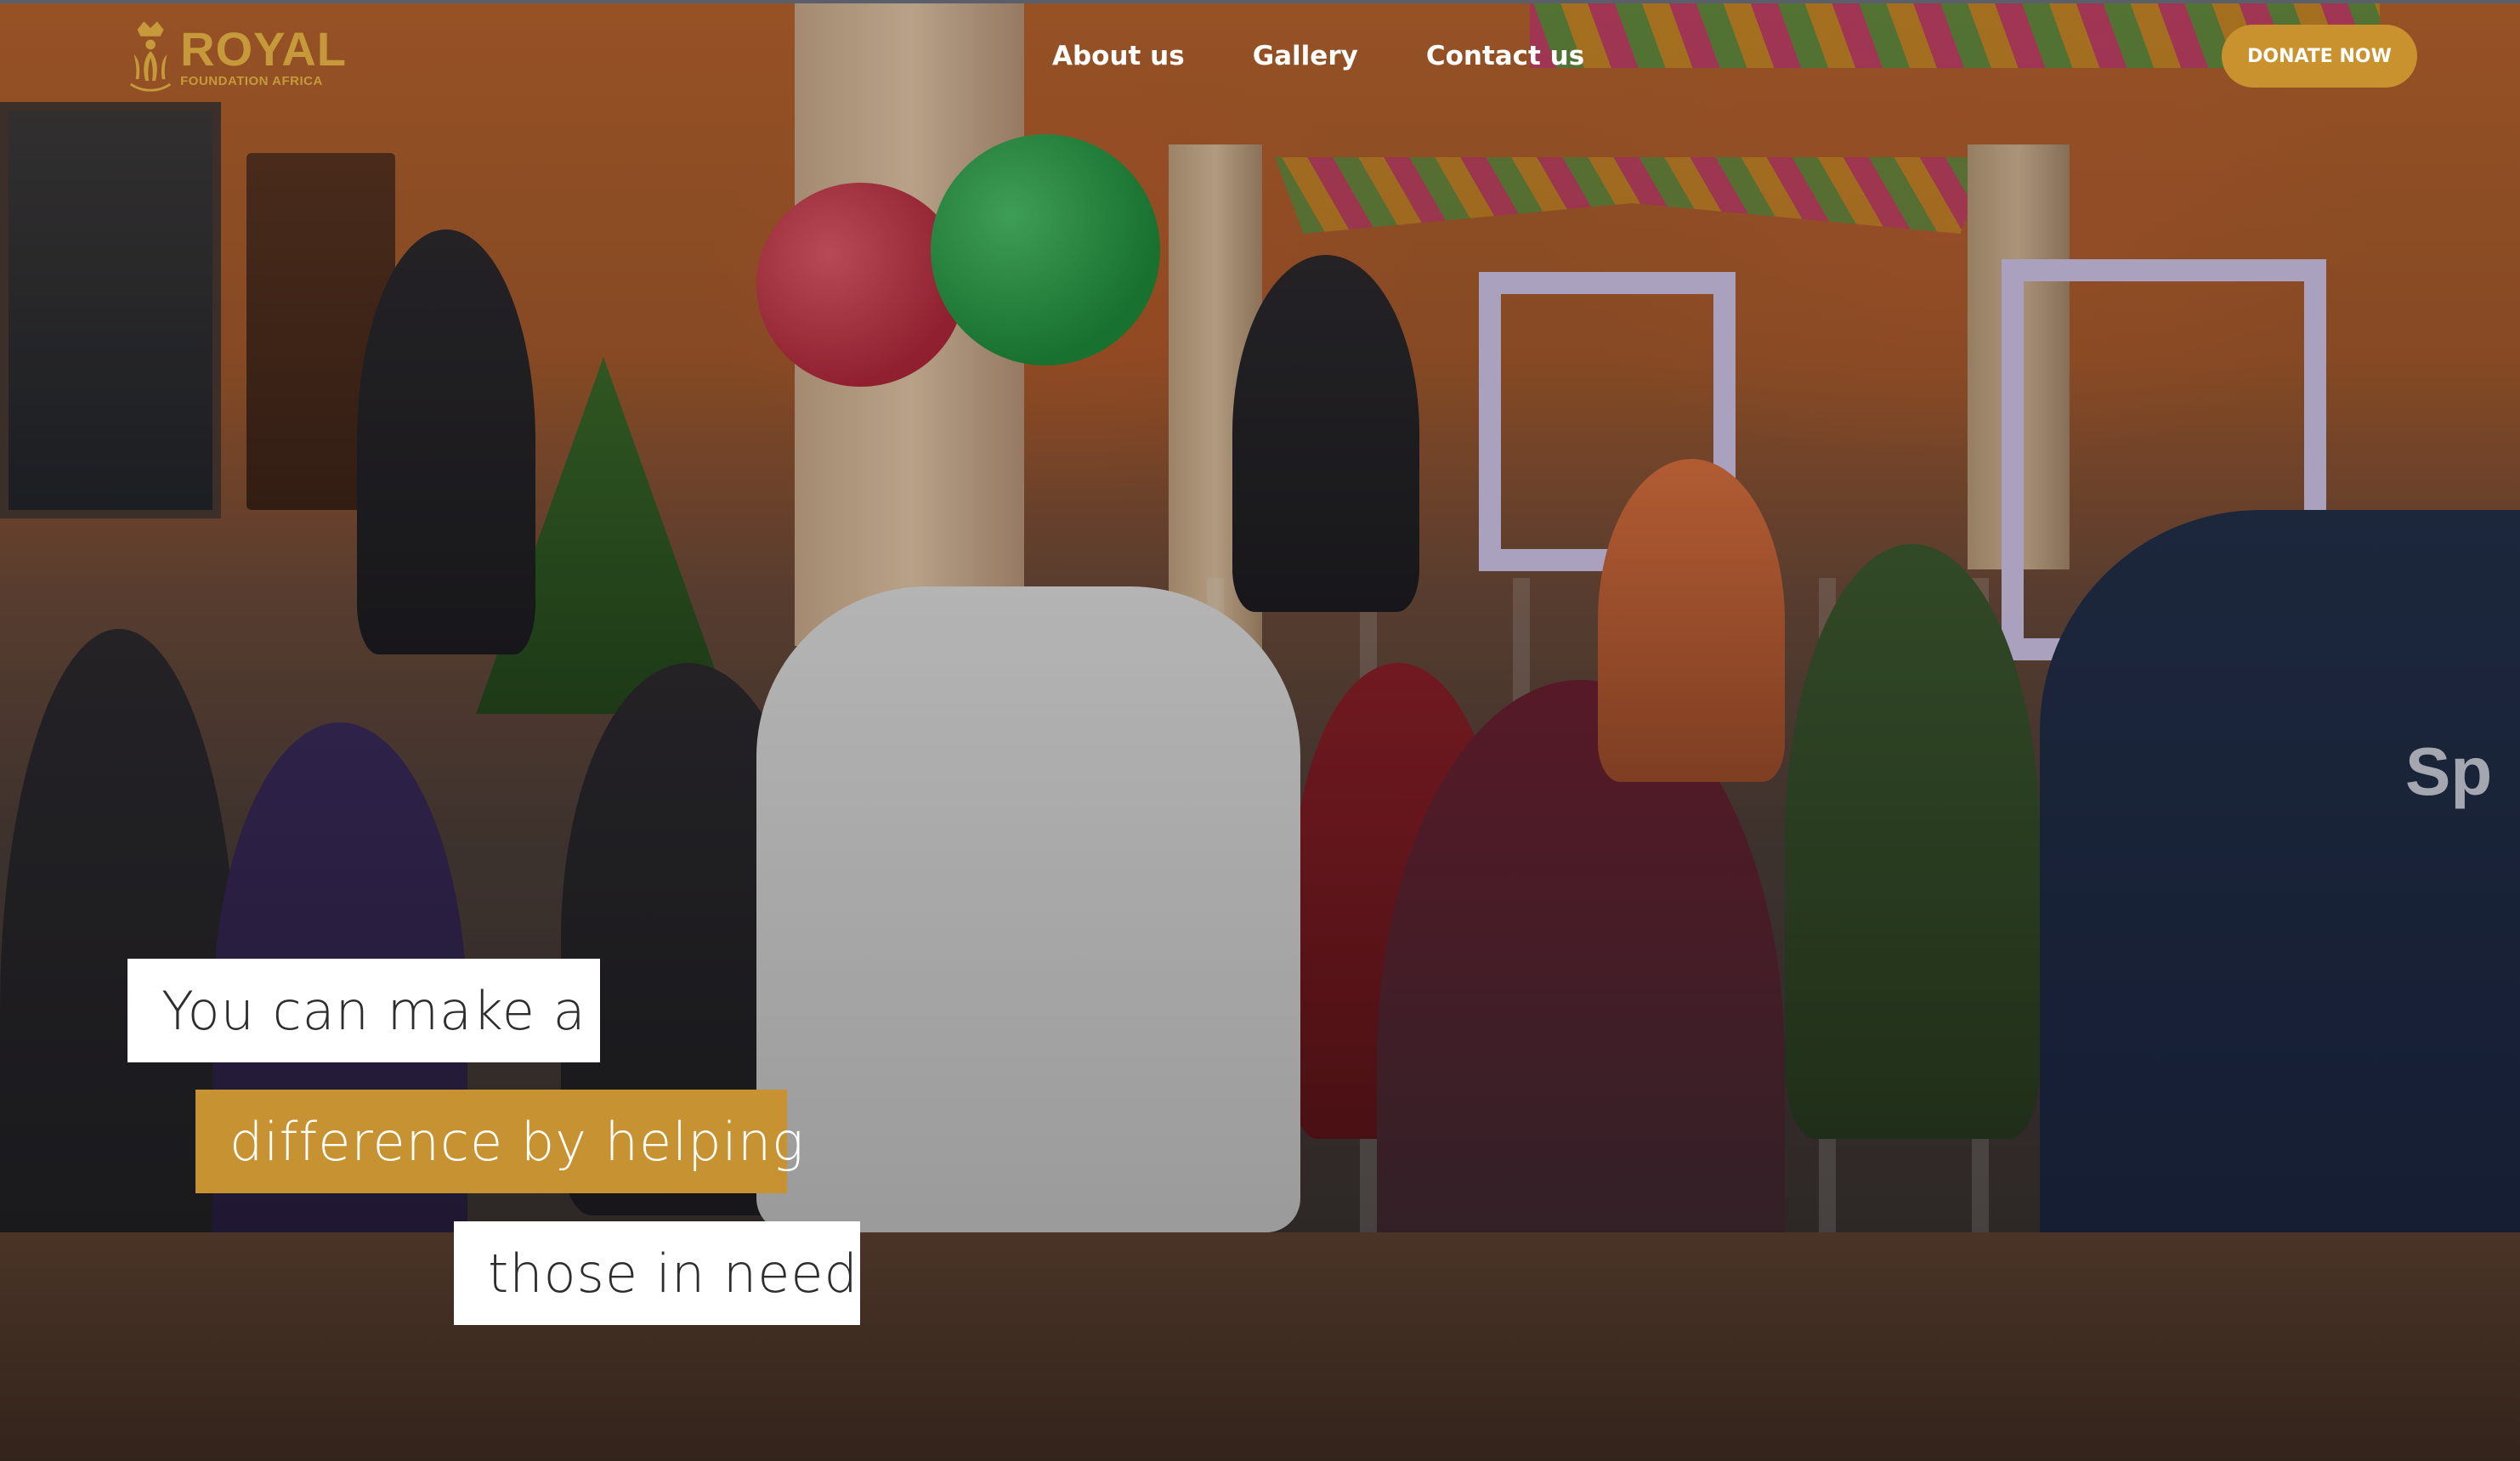 This screenshot has height=1461, width=2520. Describe the element at coordinates (363, 1011) in the screenshot. I see `hero-heading-line-1: You can make a` at that location.